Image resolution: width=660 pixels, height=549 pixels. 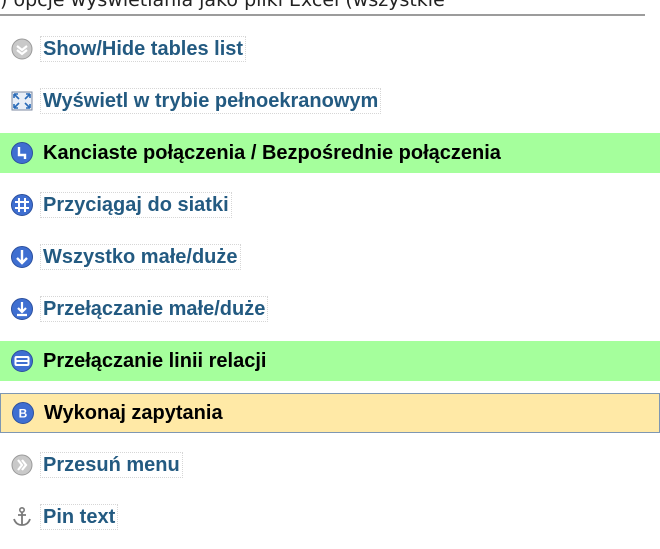 I want to click on menu-item-label: Wszystko małe/duże, so click(x=140, y=257).